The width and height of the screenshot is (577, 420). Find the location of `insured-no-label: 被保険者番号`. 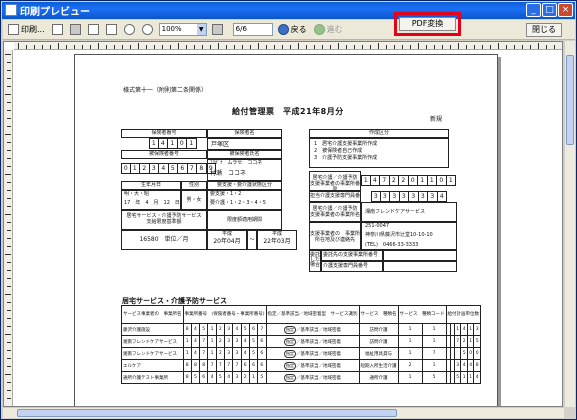

insured-no-label: 被保険者番号 is located at coordinates (164, 154).